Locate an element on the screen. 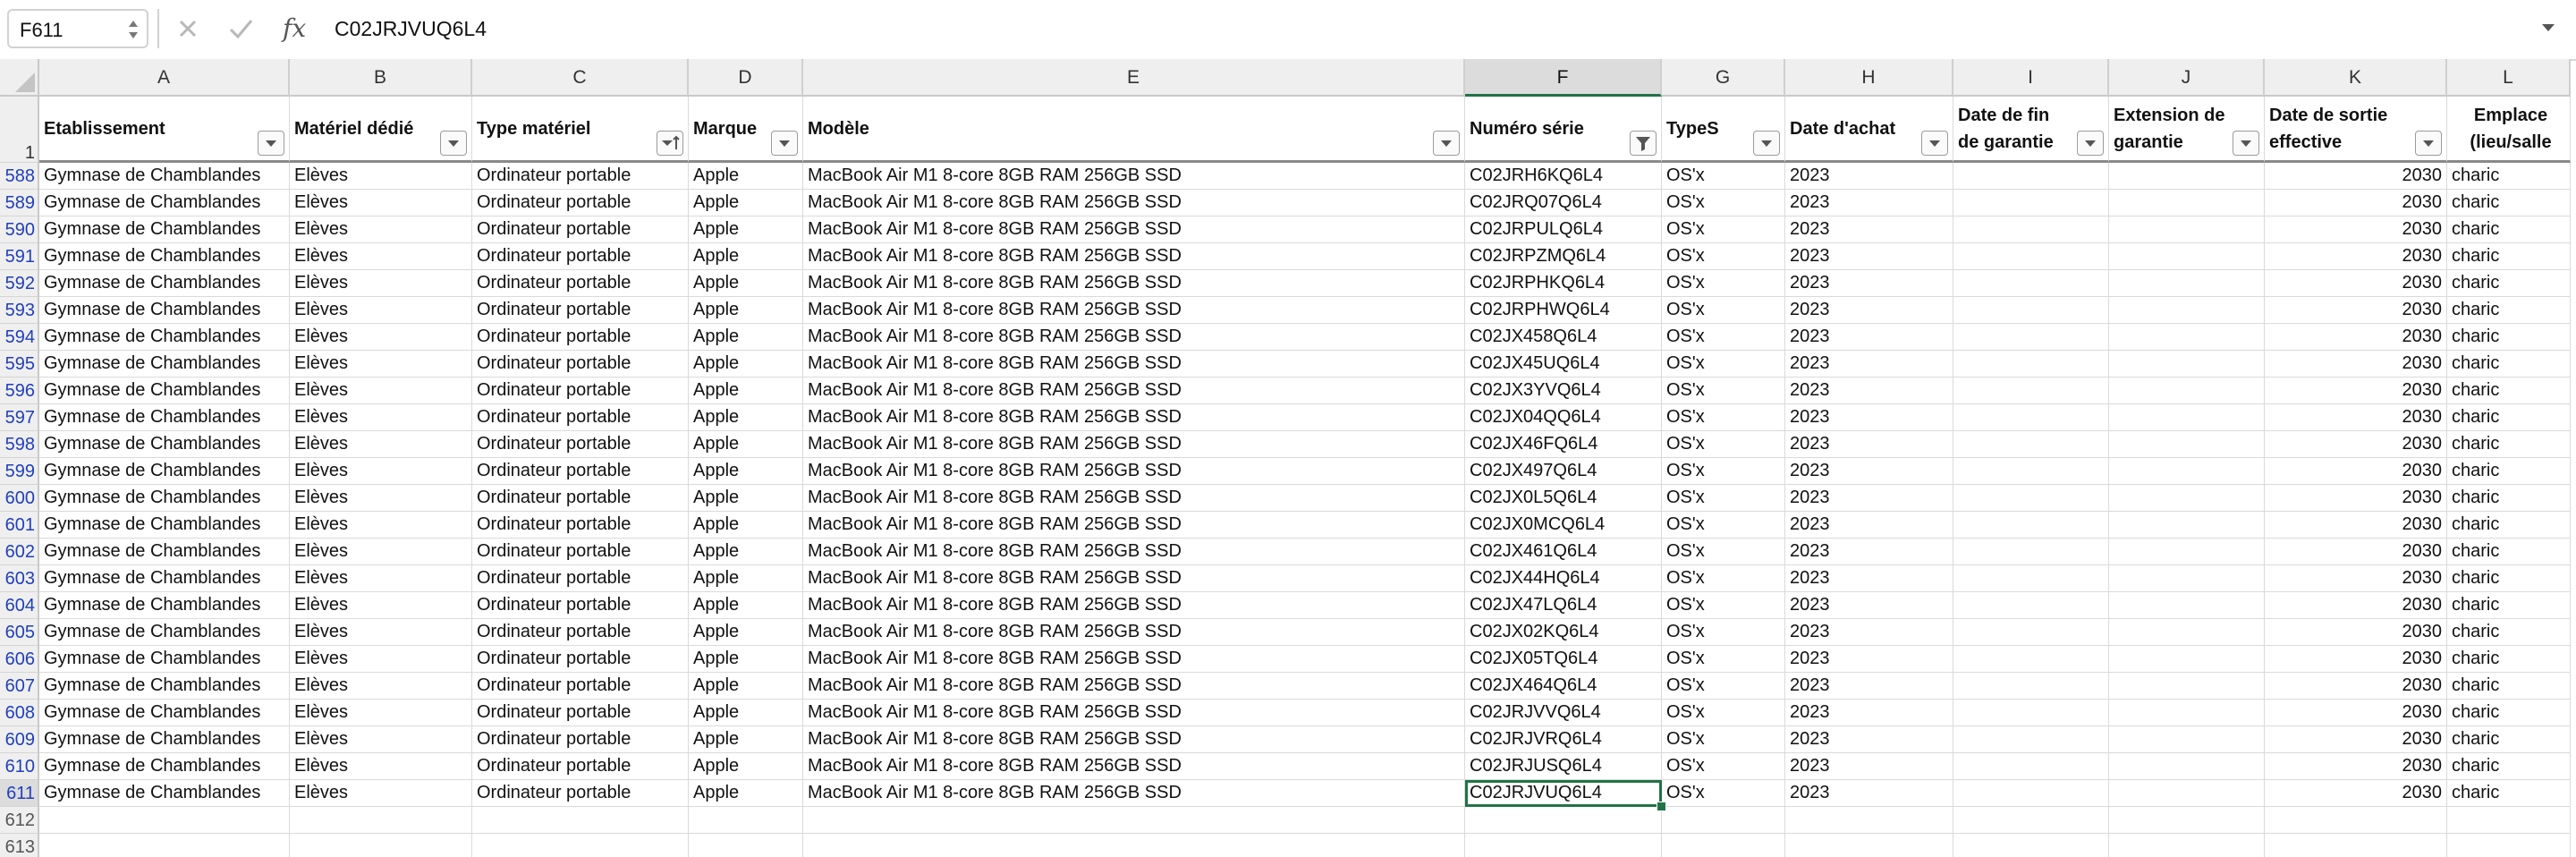 The width and height of the screenshot is (2576, 857). row-header: 612 is located at coordinates (19, 820).